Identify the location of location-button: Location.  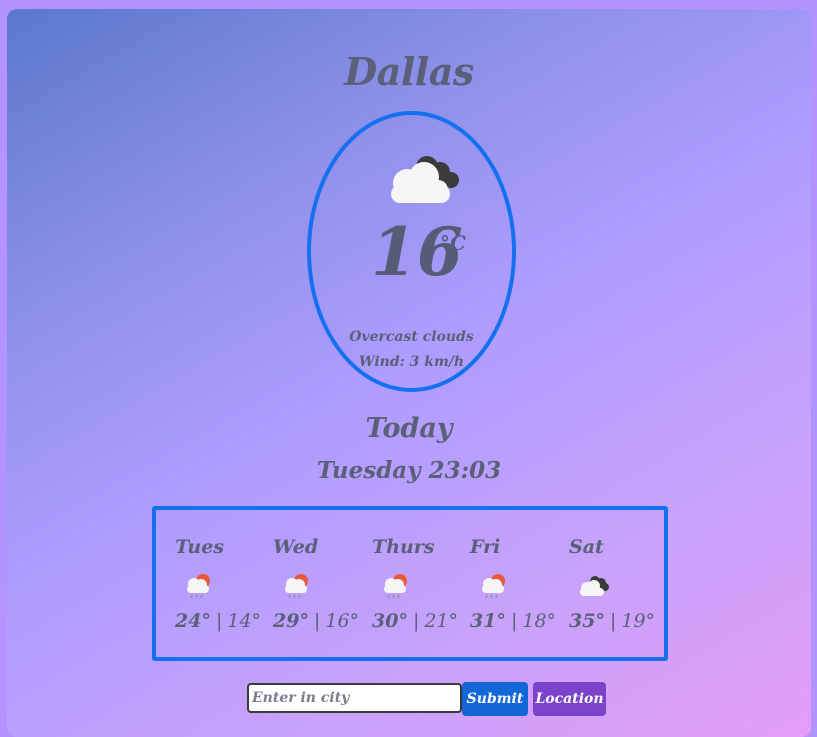
(569, 699).